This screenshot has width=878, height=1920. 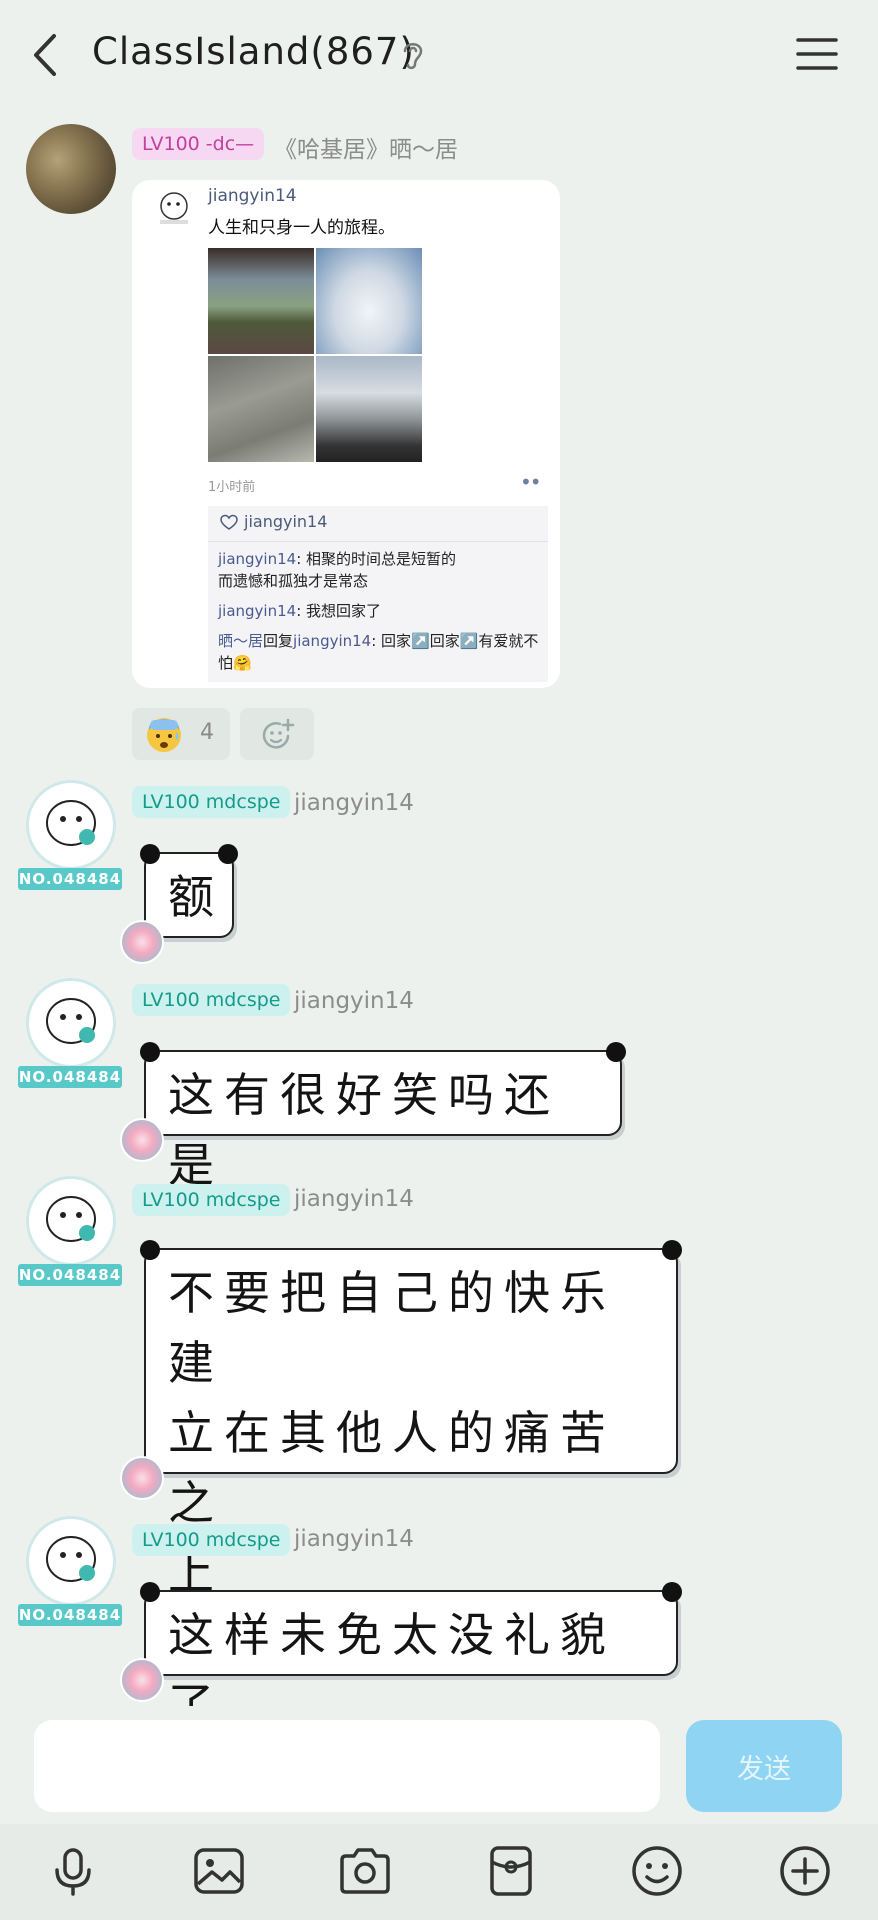 What do you see at coordinates (240, 641) in the screenshot?
I see `comment-user: 晒～居` at bounding box center [240, 641].